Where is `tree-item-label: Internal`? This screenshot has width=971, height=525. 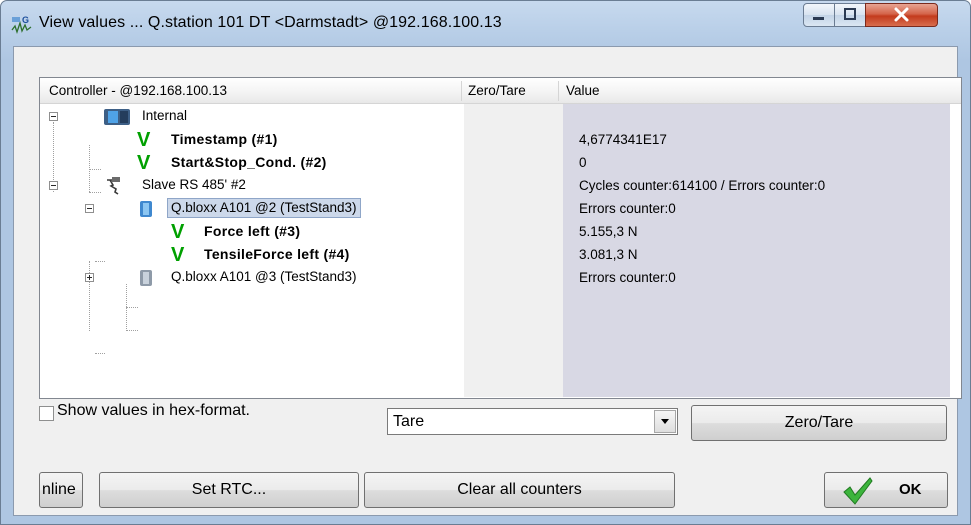
tree-item-label: Internal is located at coordinates (165, 115).